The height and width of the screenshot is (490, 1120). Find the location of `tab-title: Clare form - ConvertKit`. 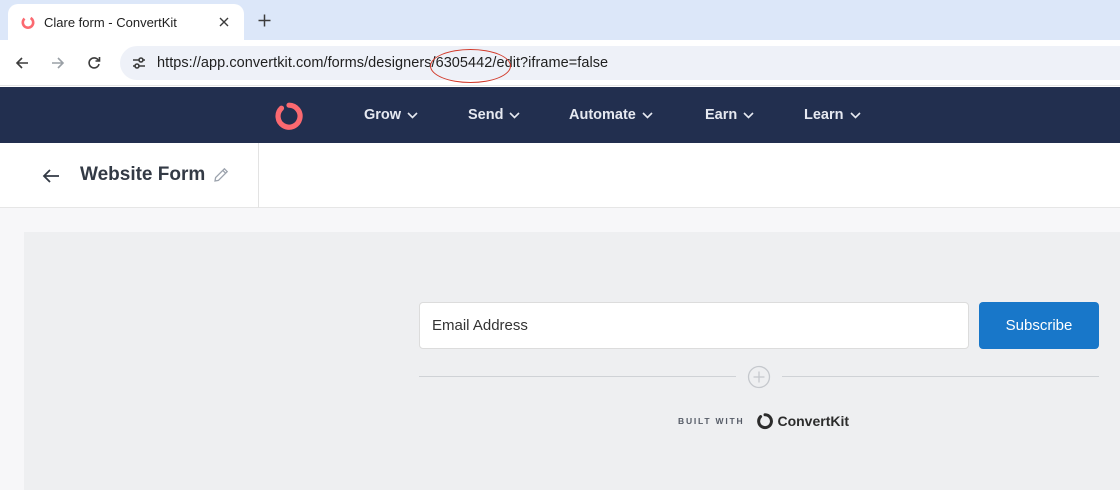

tab-title: Clare form - ConvertKit is located at coordinates (110, 22).